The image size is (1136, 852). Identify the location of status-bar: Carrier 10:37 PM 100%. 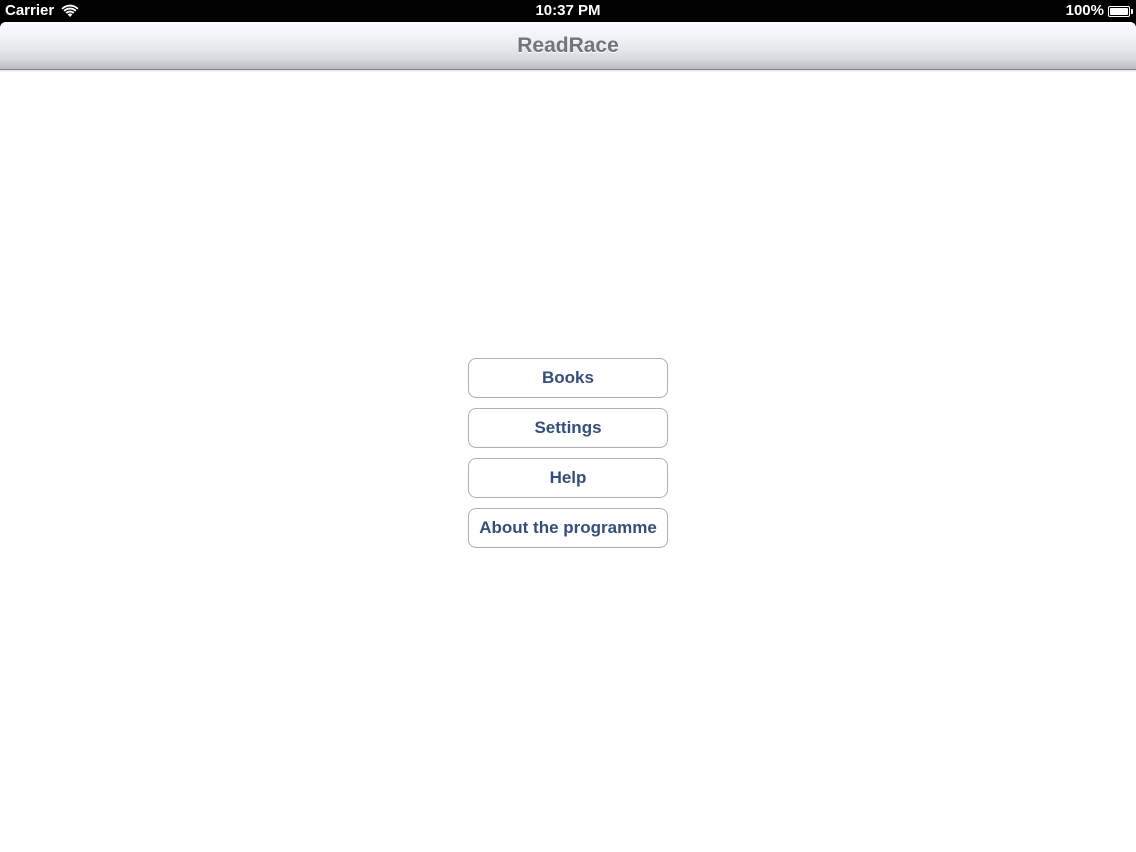
(568, 11).